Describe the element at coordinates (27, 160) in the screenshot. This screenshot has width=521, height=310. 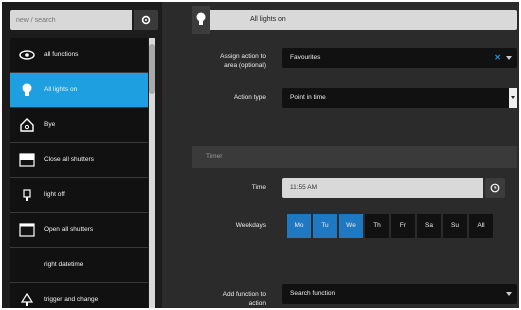
I see `shutter-closed-icon` at that location.